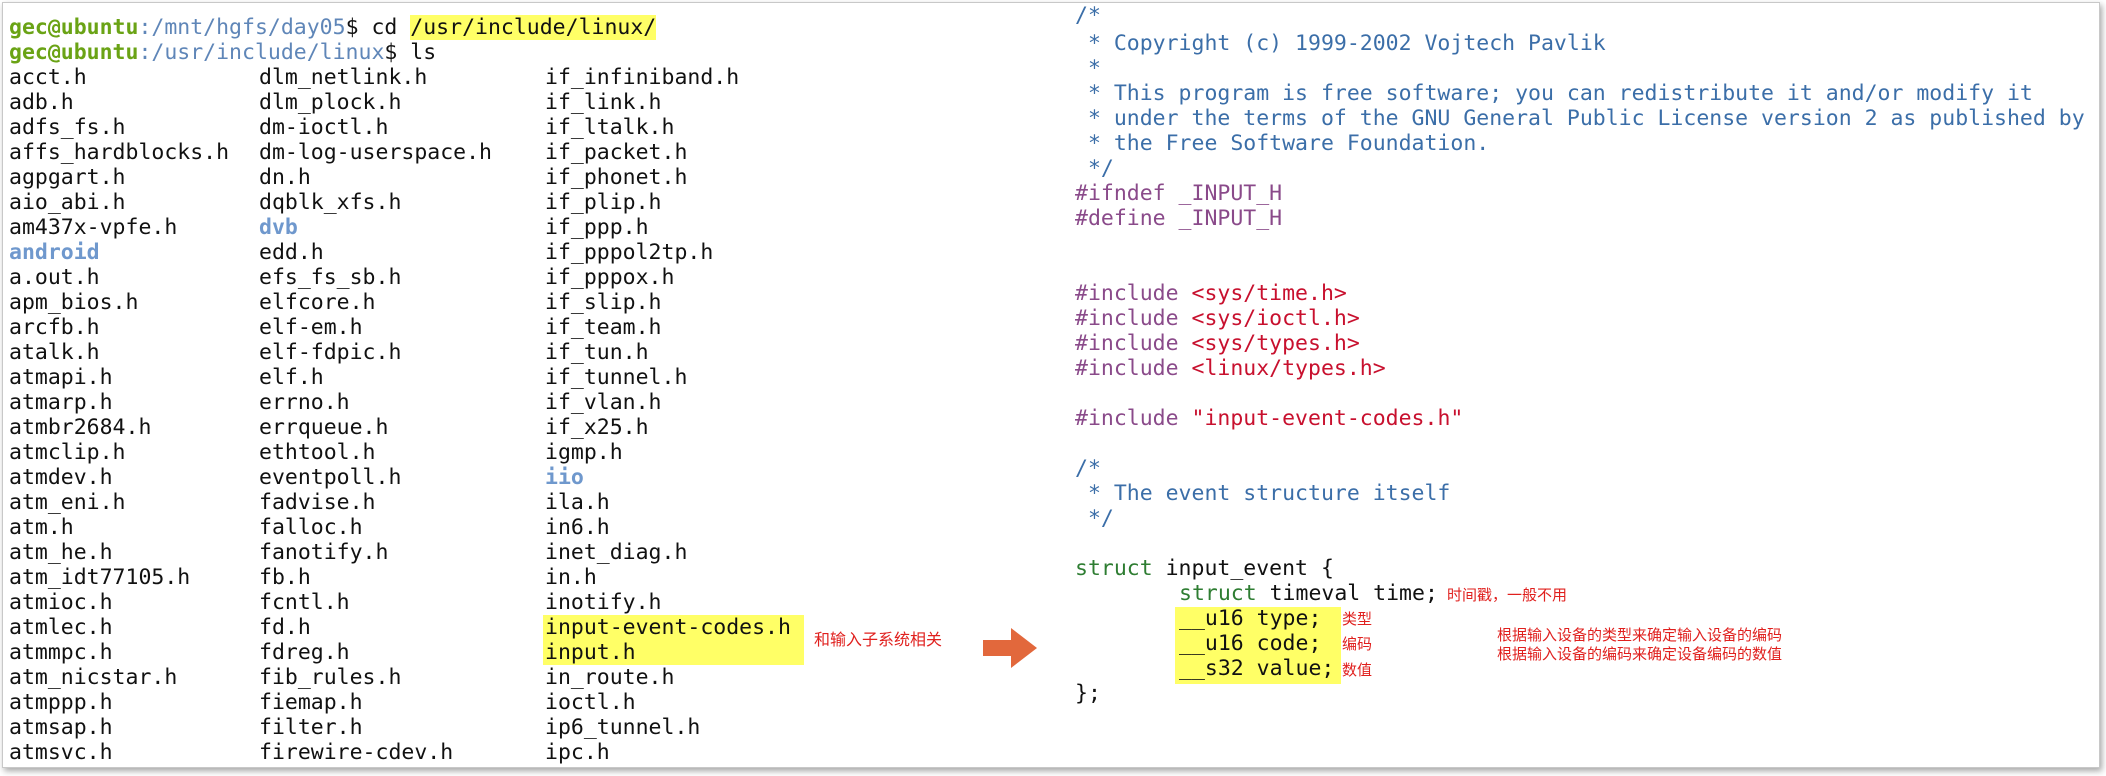  Describe the element at coordinates (577, 752) in the screenshot. I see `ls-file-entry: ipc.h` at that location.